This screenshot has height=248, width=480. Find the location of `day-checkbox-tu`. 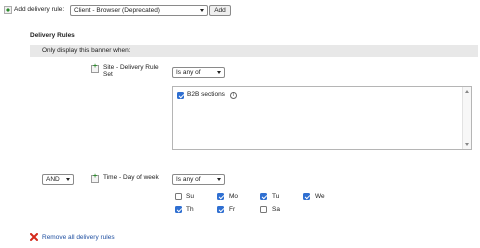

day-checkbox-tu is located at coordinates (263, 196).